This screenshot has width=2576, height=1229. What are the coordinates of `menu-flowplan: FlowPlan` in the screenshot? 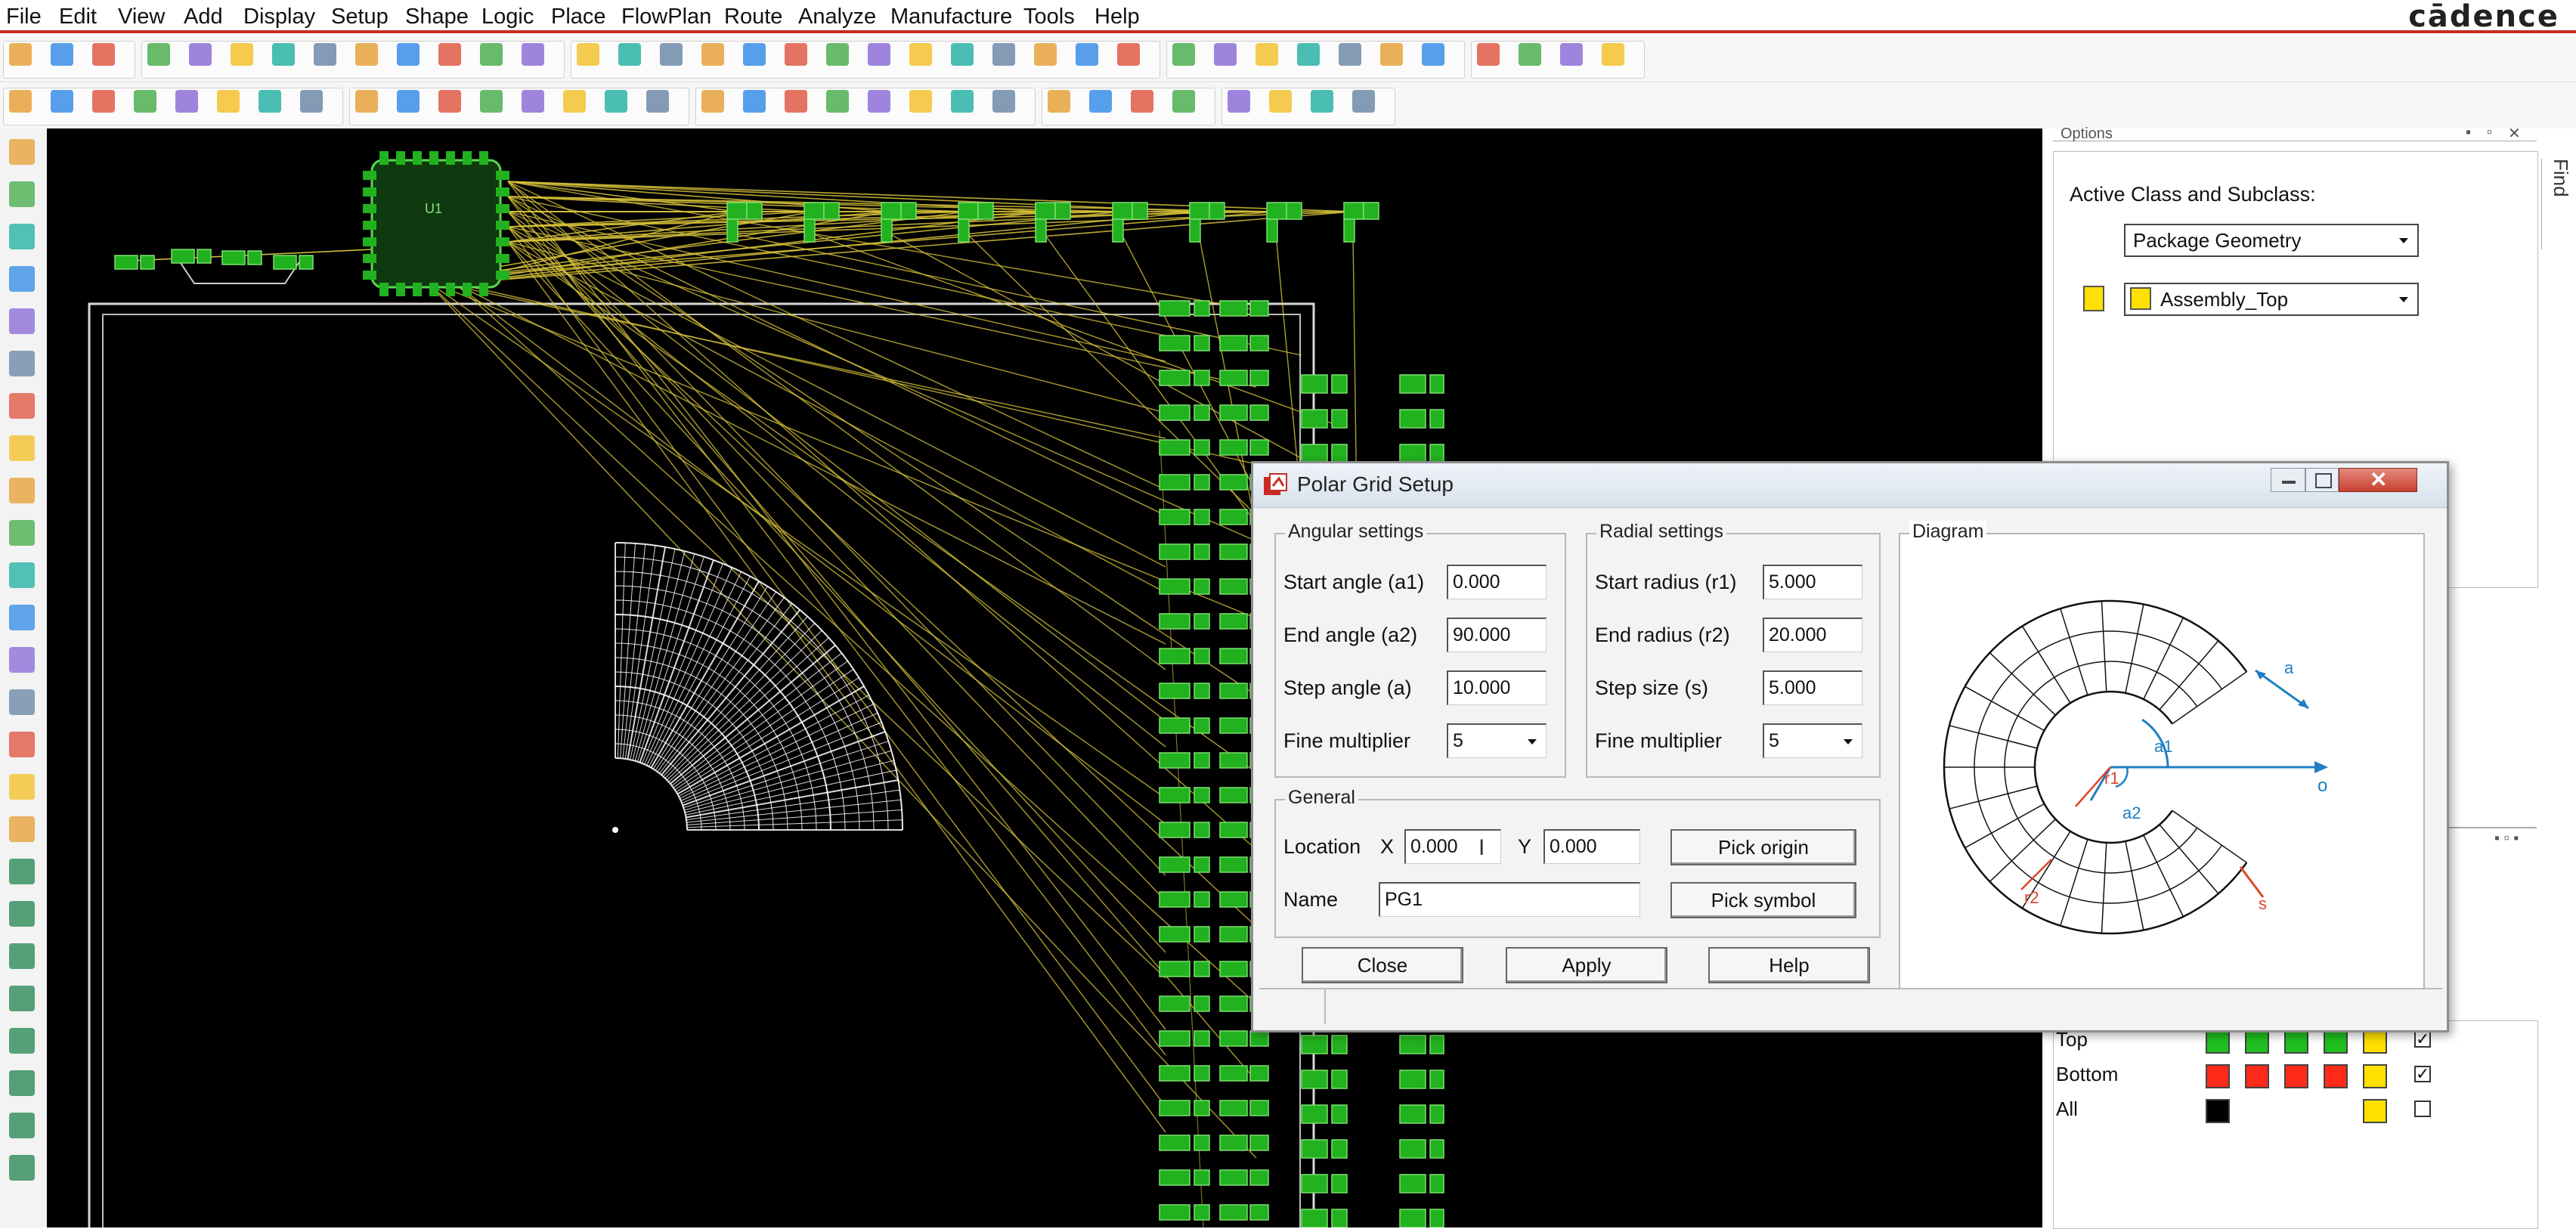 It's located at (666, 17).